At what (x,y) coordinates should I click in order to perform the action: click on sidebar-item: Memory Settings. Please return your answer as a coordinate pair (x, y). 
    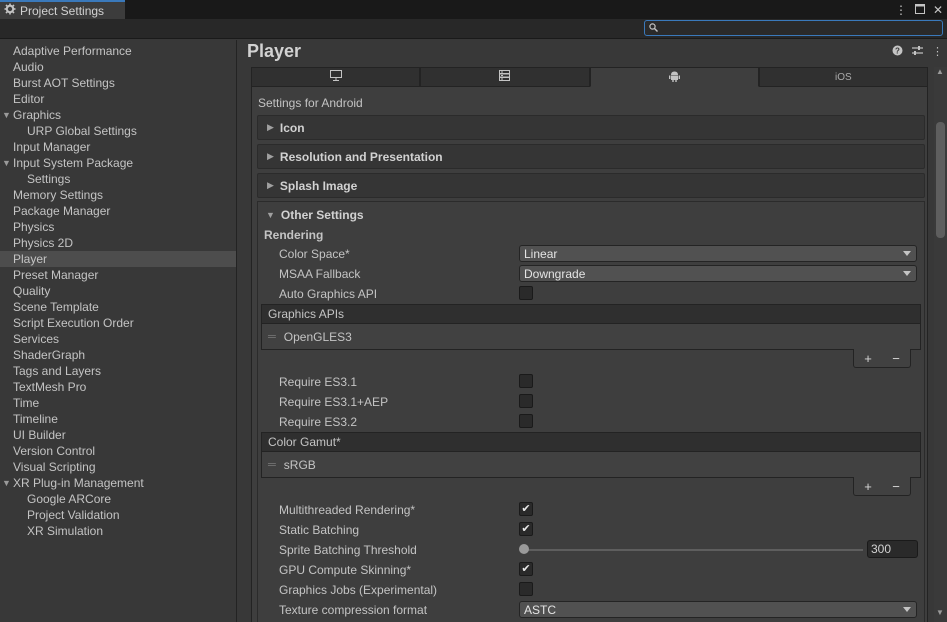
    Looking at the image, I should click on (118, 195).